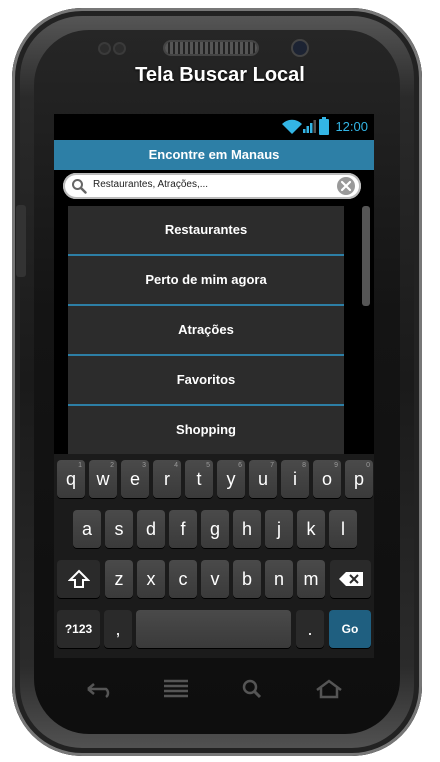 The image size is (440, 762). Describe the element at coordinates (206, 431) in the screenshot. I see `list-item-shopping: Shopping` at that location.